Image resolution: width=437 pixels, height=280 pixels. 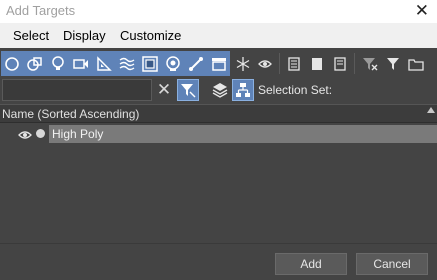 I want to click on clear-search-icon: ✕, so click(x=164, y=90).